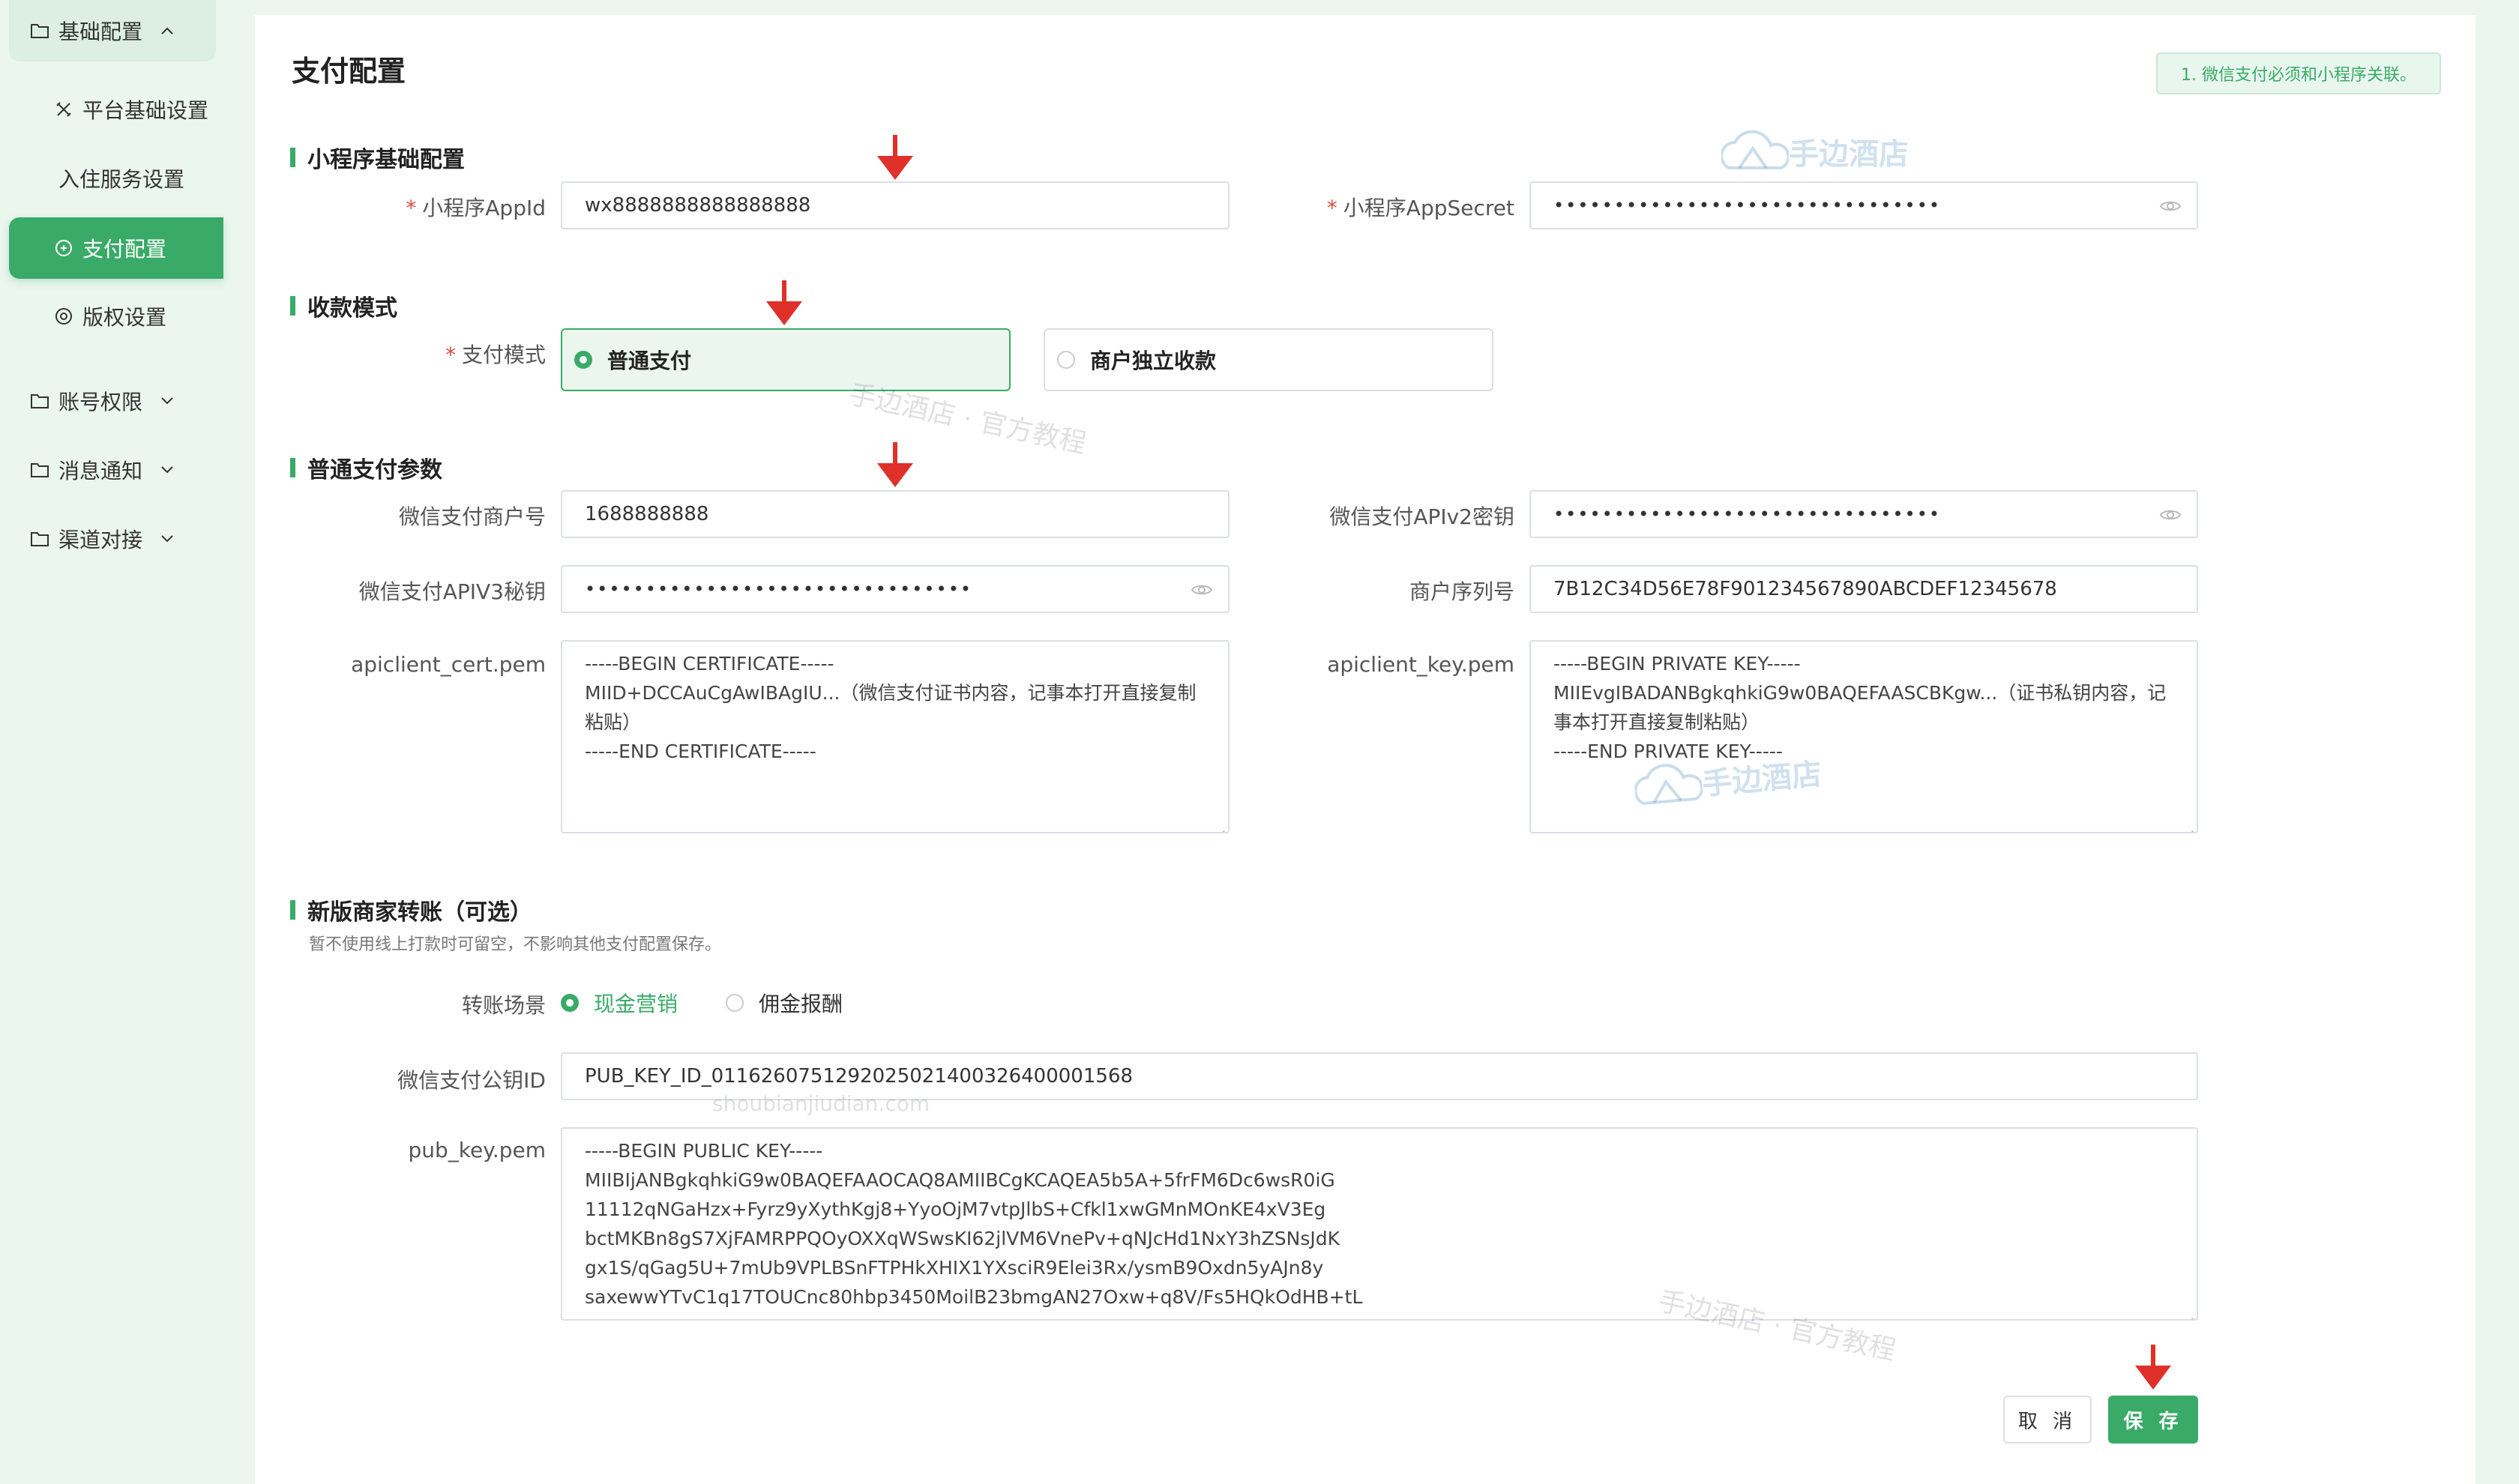  What do you see at coordinates (167, 31) in the screenshot?
I see `chevron-up-icon` at bounding box center [167, 31].